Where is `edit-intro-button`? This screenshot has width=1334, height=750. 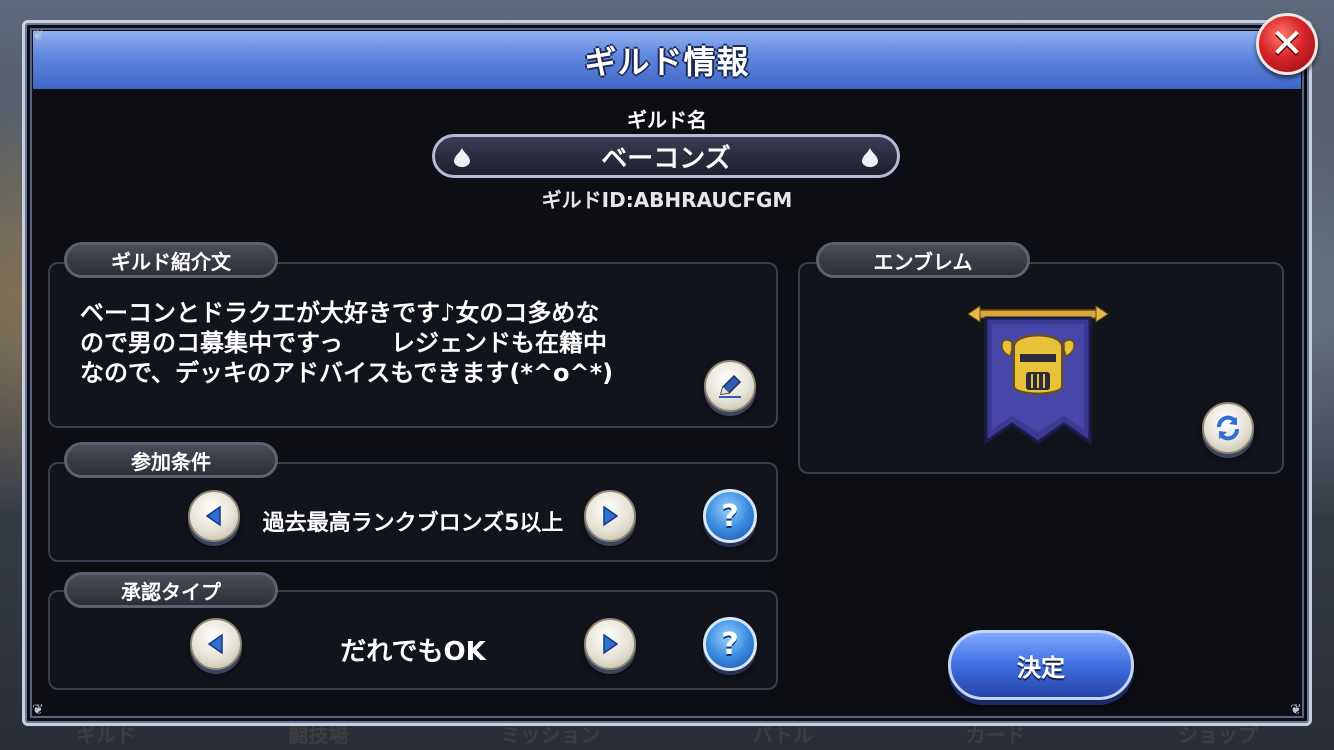
edit-intro-button is located at coordinates (730, 386).